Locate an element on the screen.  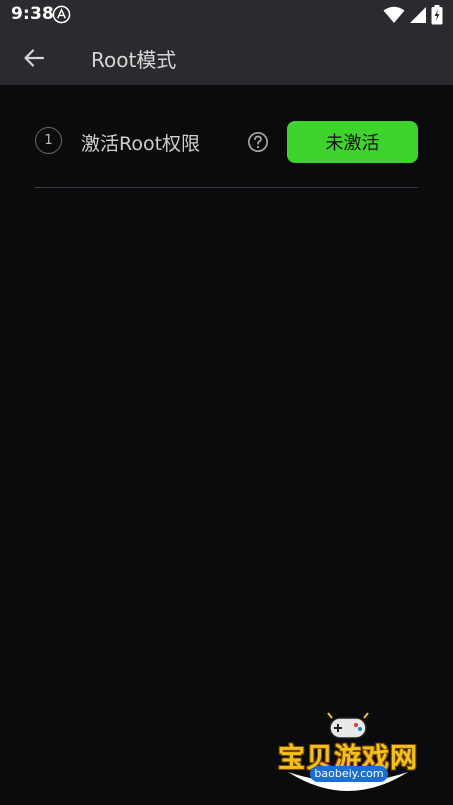
step-number: 1 is located at coordinates (48, 140).